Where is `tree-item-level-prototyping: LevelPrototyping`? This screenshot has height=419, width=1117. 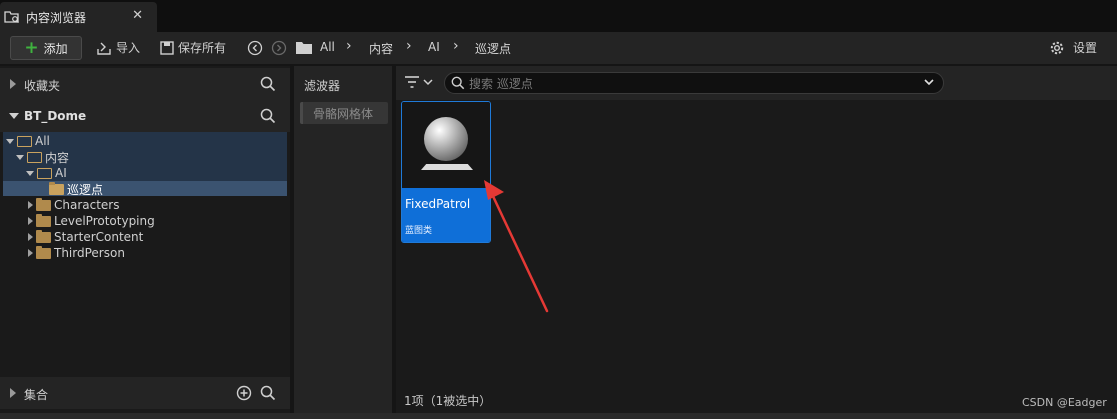
tree-item-level-prototyping: LevelPrototyping is located at coordinates (91, 221).